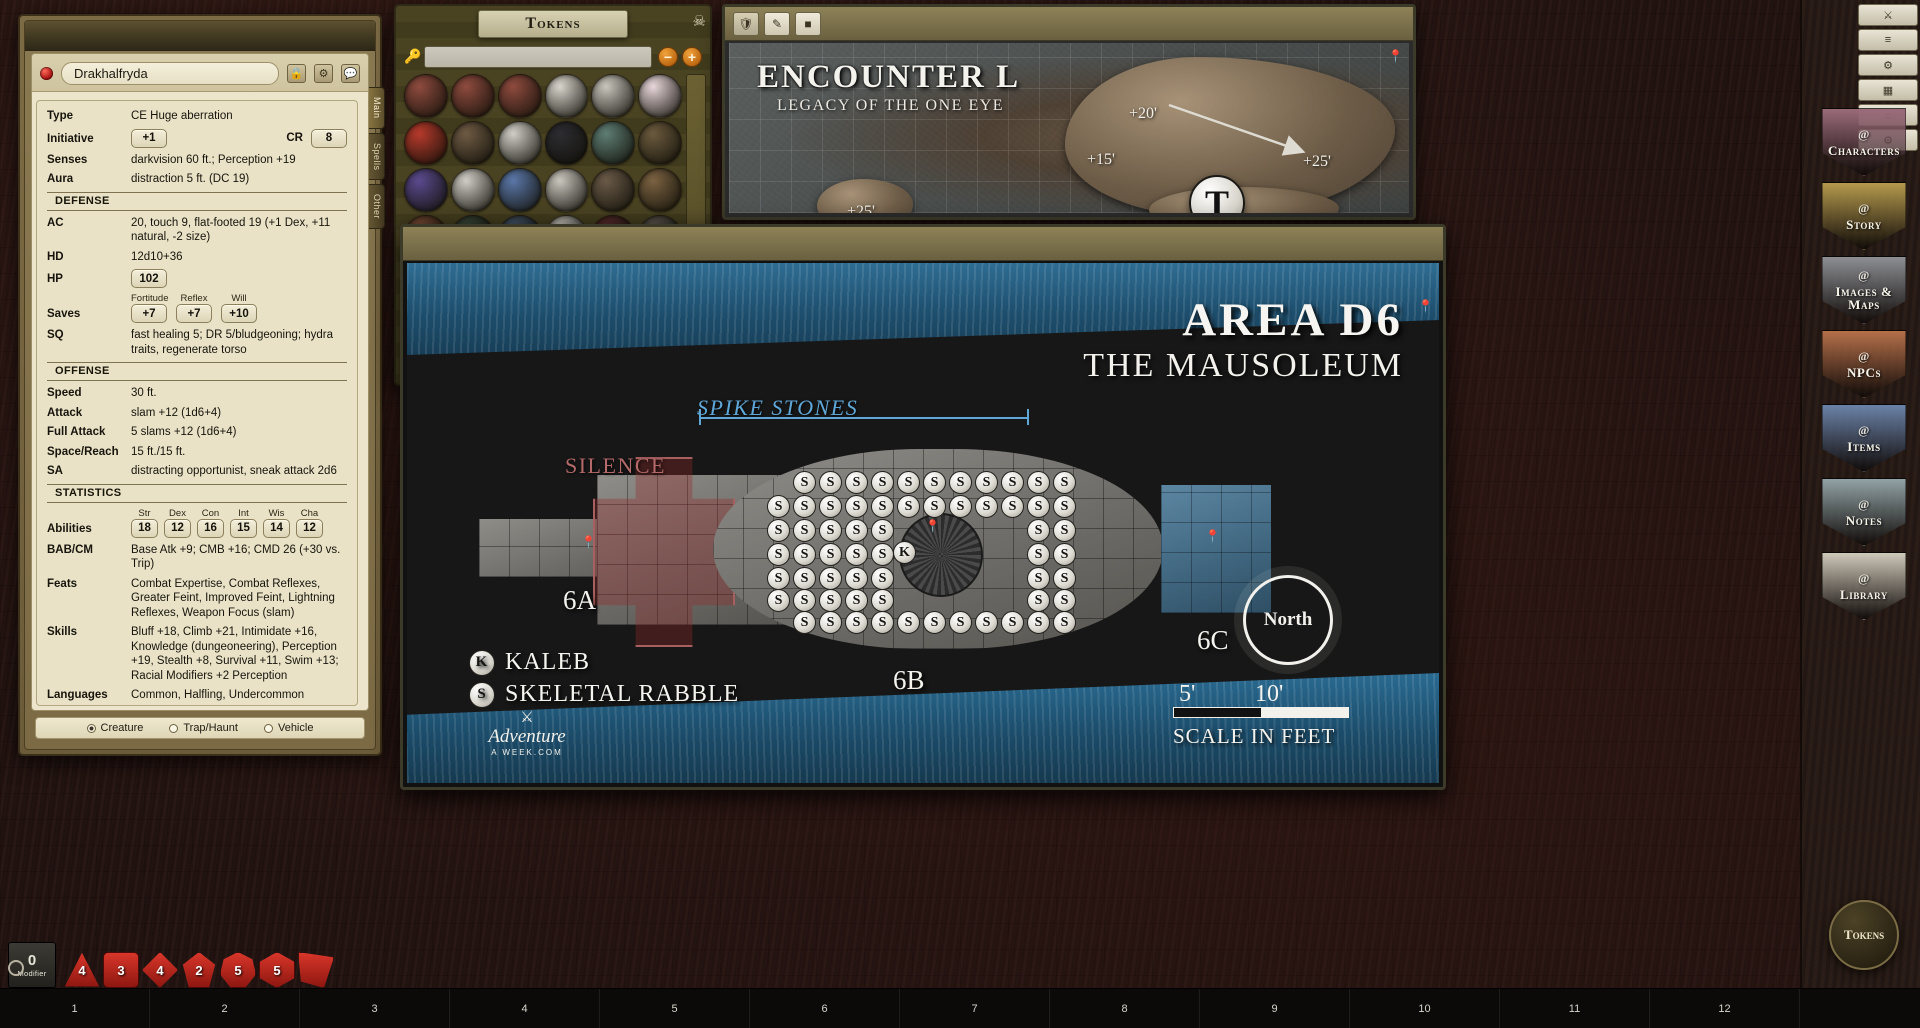 This screenshot has width=1920, height=1028. What do you see at coordinates (1864, 290) in the screenshot?
I see `sidebar-item-images-maps: @ Images & Maps` at bounding box center [1864, 290].